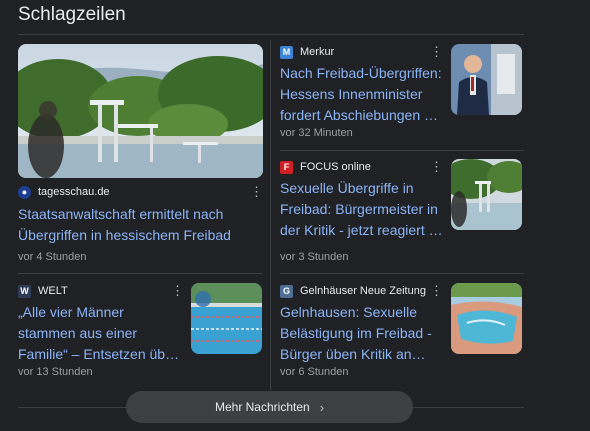 The image size is (590, 431). I want to click on source-row: F FOCUS online, so click(325, 167).